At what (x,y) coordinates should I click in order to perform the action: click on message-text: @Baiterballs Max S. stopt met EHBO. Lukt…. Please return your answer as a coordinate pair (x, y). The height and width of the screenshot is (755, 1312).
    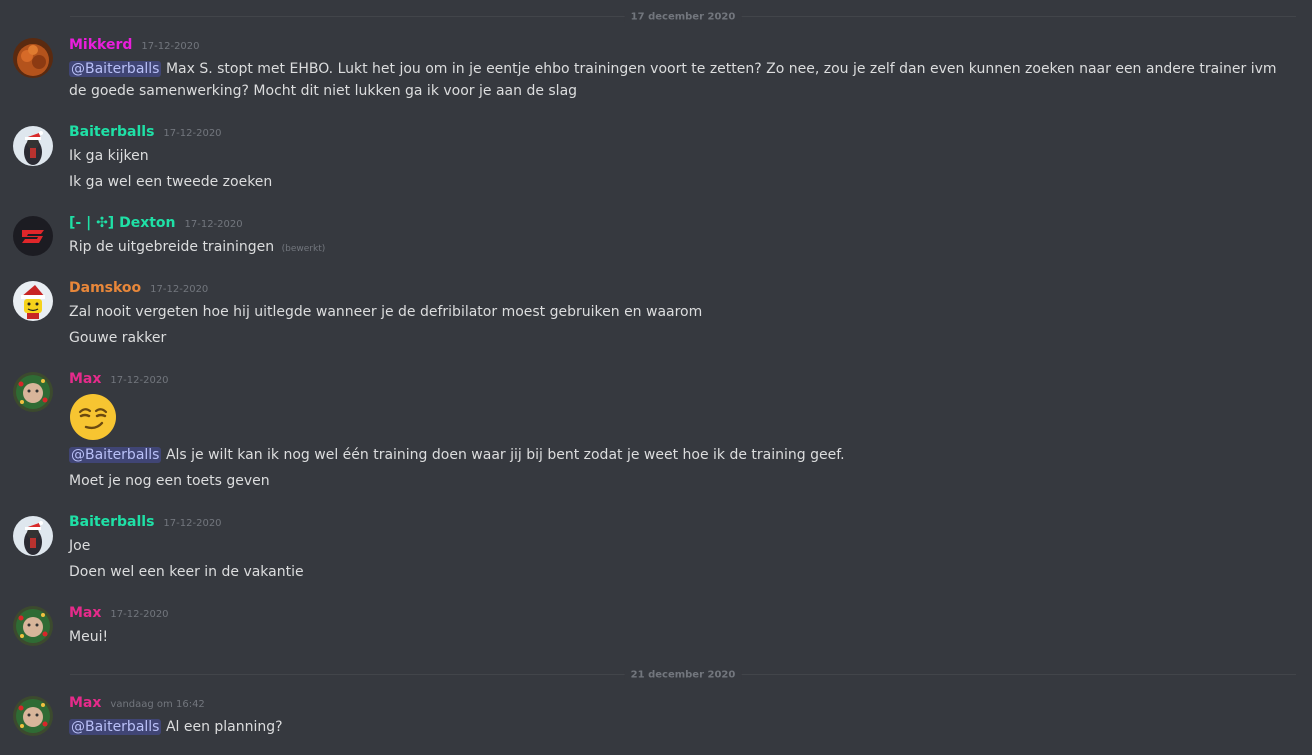
    Looking at the image, I should click on (681, 80).